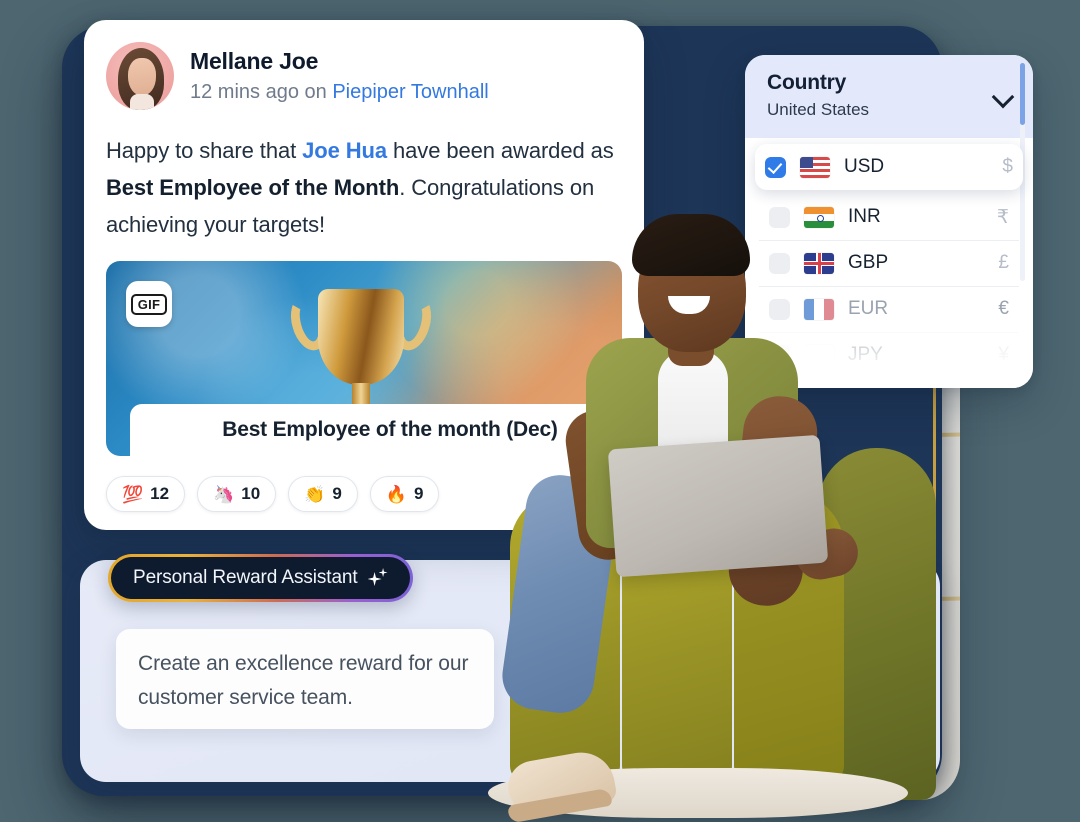 The width and height of the screenshot is (1080, 822). I want to click on chevron-down-icon, so click(1003, 97).